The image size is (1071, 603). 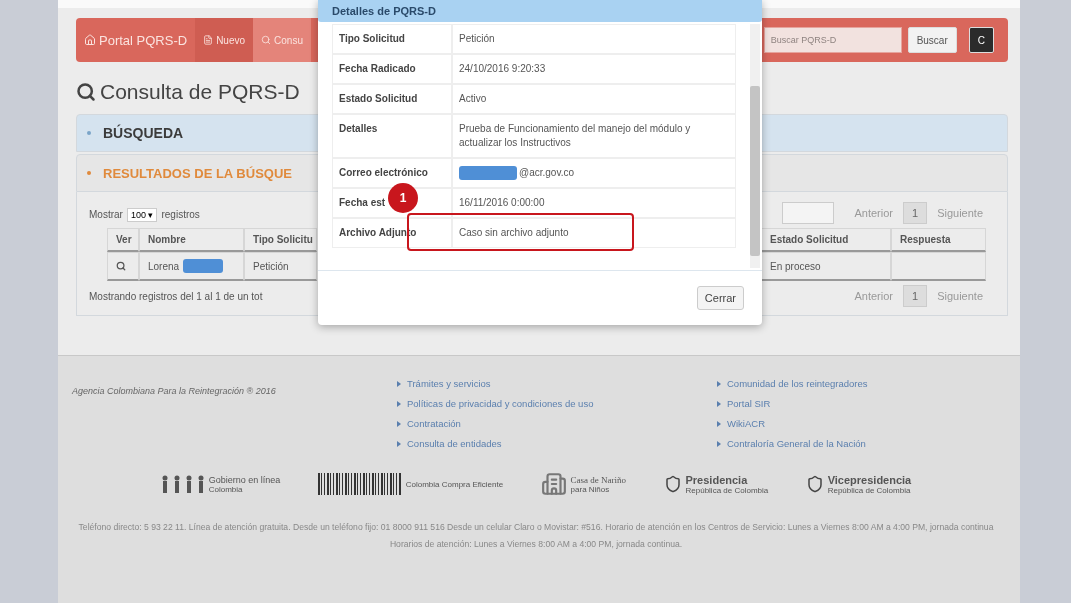 What do you see at coordinates (795, 266) in the screenshot?
I see `table-cell: En proceso` at bounding box center [795, 266].